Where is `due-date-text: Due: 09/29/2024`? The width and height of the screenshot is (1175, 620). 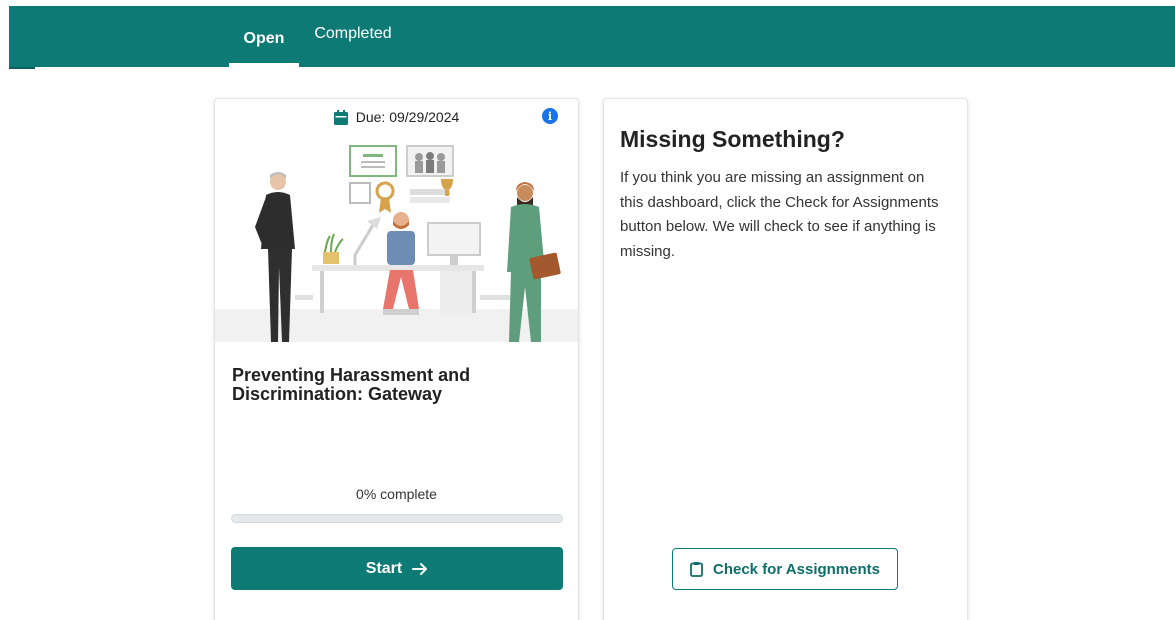 due-date-text: Due: 09/29/2024 is located at coordinates (407, 117).